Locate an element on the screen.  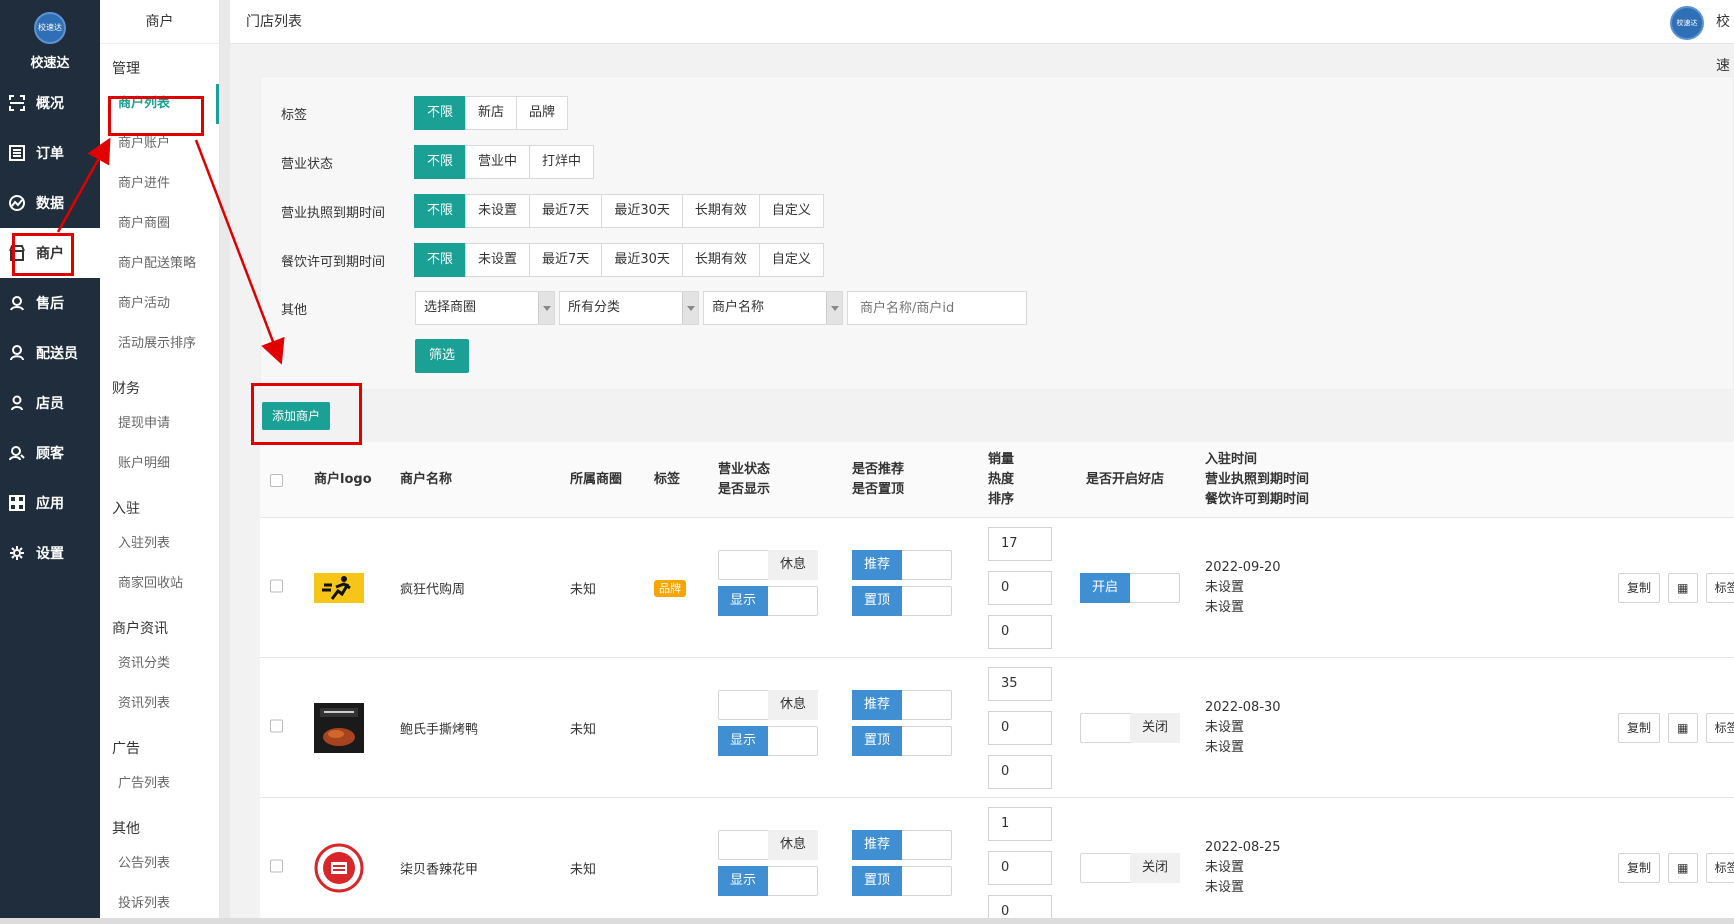
submenu-item-onboarding: 商户进件 is located at coordinates (159, 184).